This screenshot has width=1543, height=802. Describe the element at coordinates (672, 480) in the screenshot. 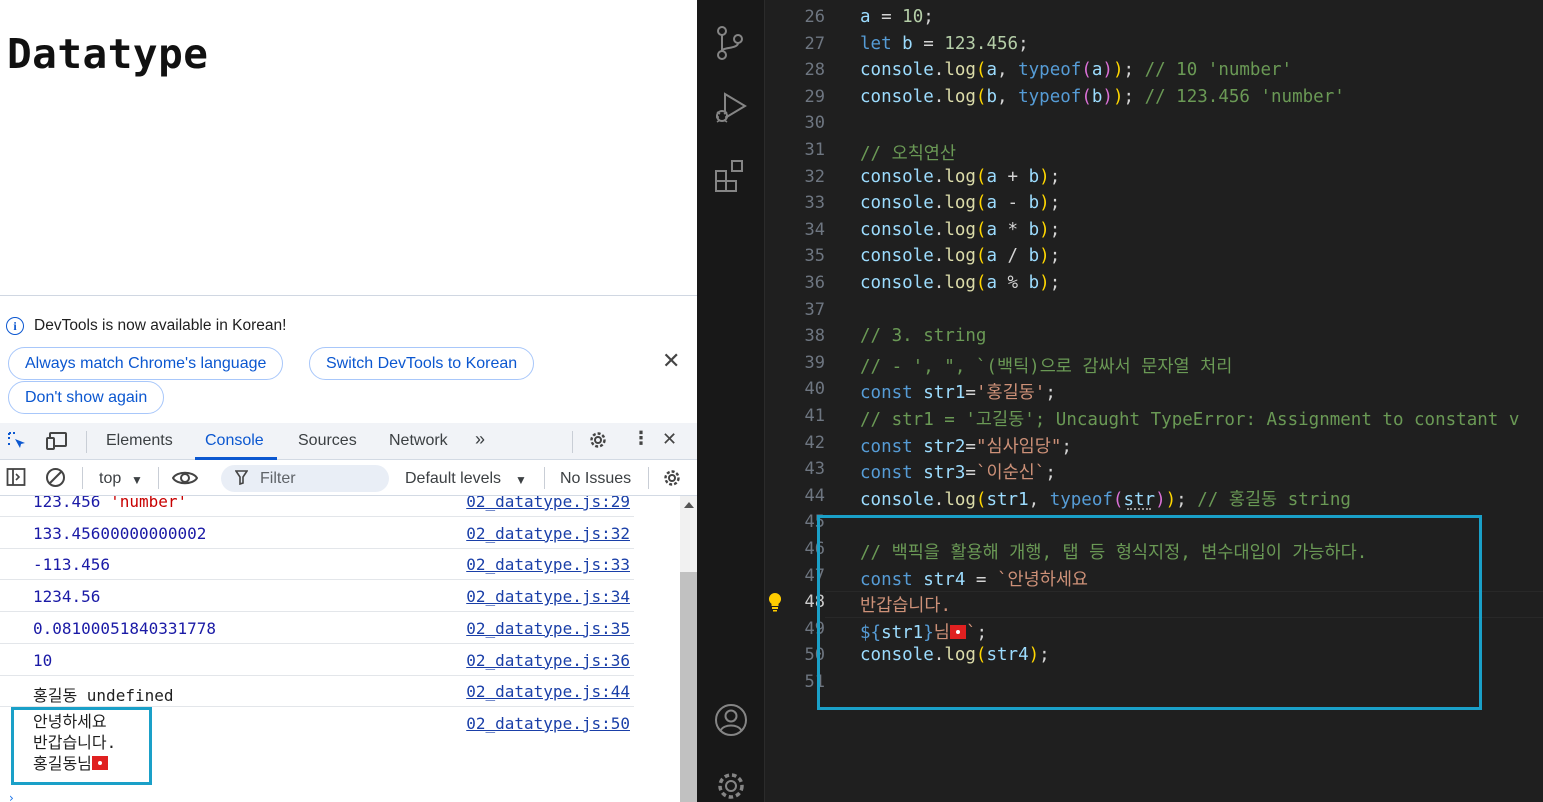

I see `console-settings-icon` at that location.